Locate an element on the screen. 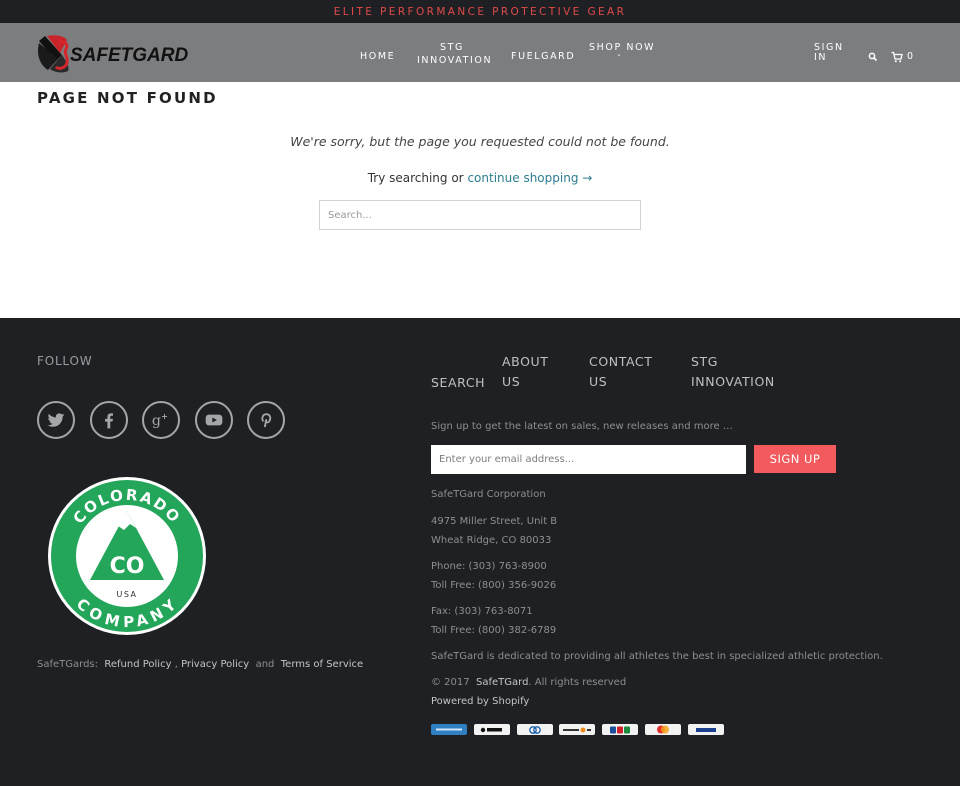 This screenshot has width=960, height=786. pinterest-icon is located at coordinates (266, 420).